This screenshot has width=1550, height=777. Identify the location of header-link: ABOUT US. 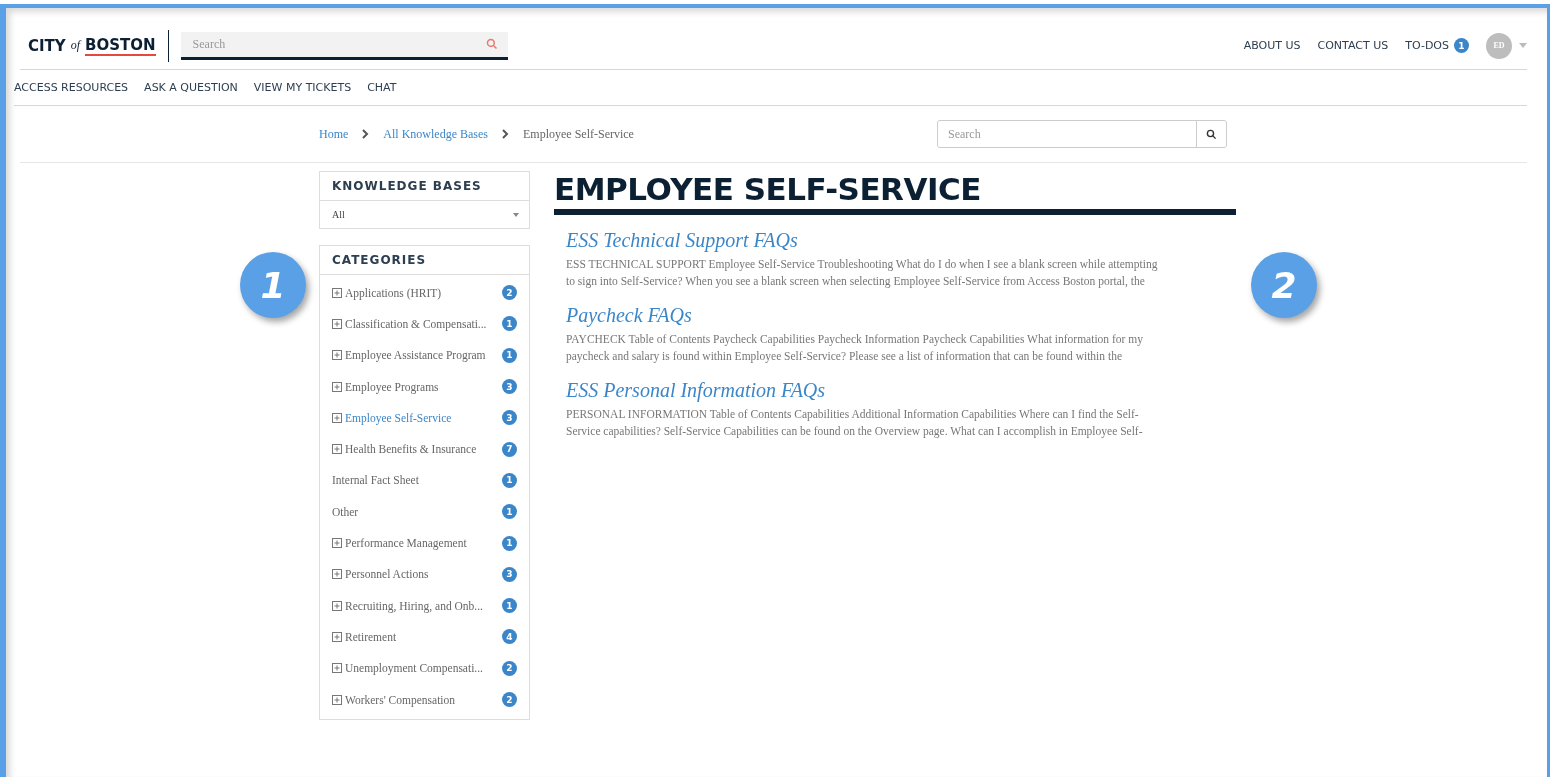
(1272, 45).